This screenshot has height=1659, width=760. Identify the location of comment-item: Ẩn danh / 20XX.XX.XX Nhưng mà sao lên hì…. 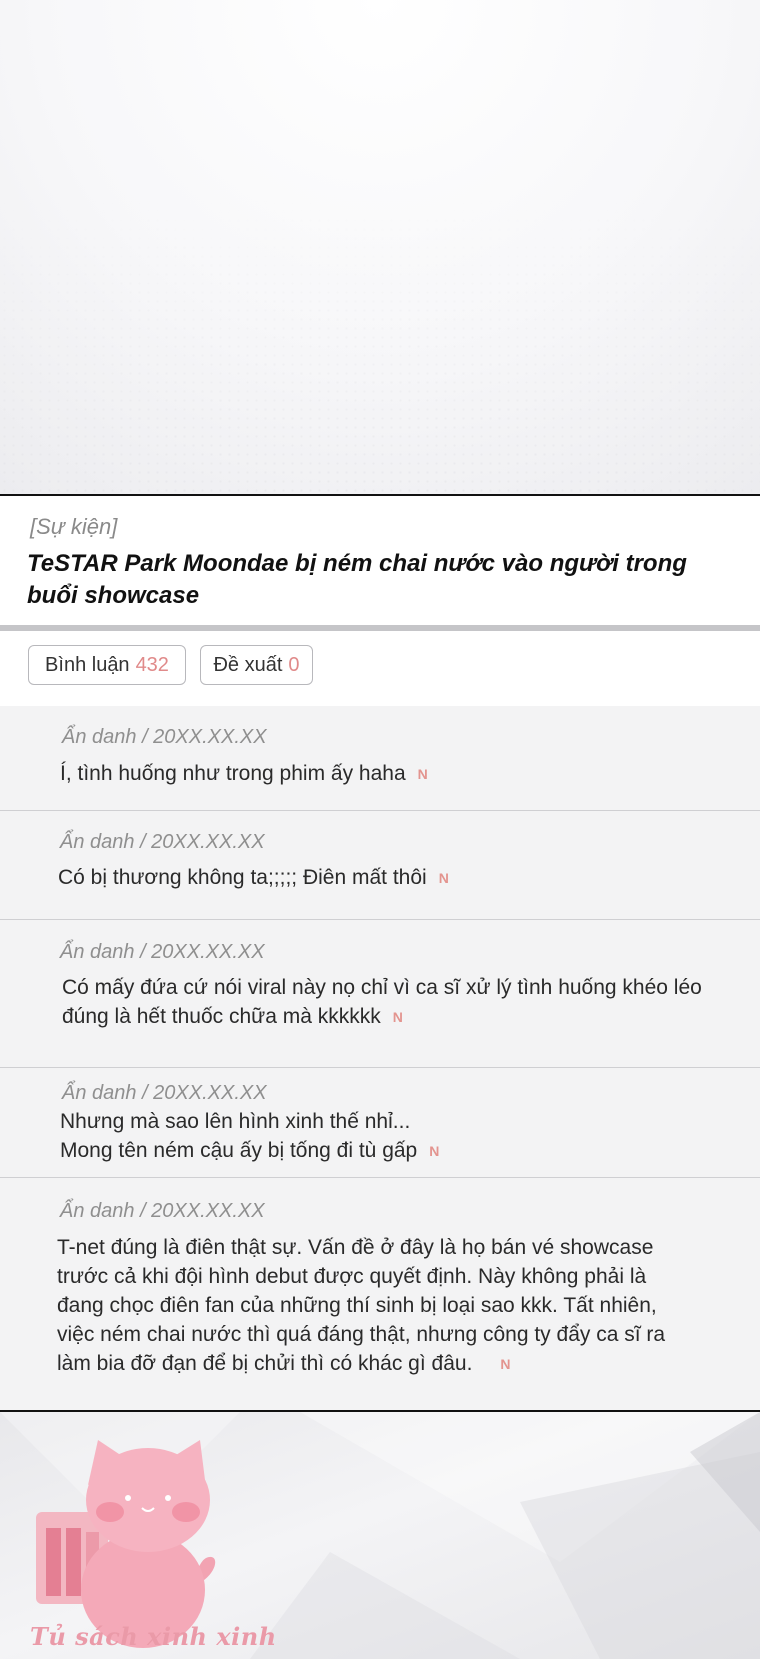
(380, 1123).